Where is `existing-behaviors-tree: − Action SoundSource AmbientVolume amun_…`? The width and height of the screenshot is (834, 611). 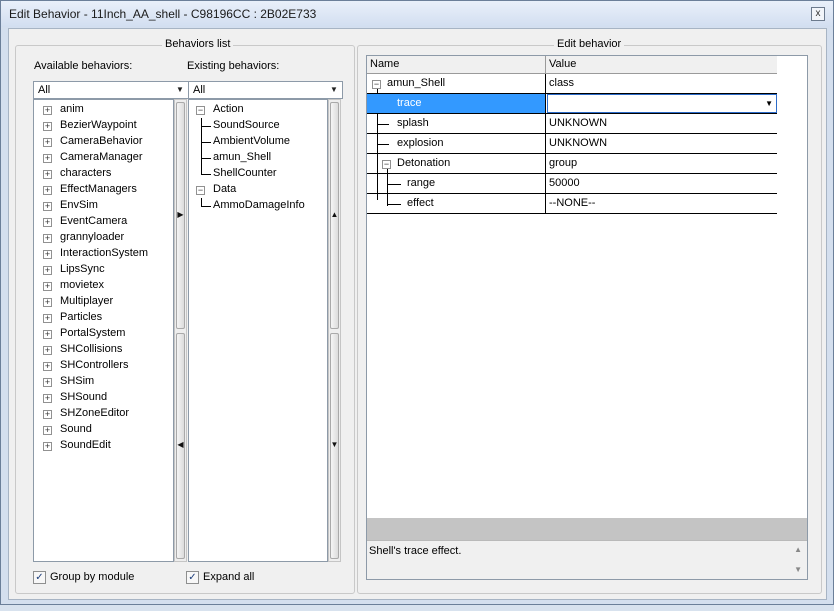
existing-behaviors-tree: − Action SoundSource AmbientVolume amun_… is located at coordinates (258, 330).